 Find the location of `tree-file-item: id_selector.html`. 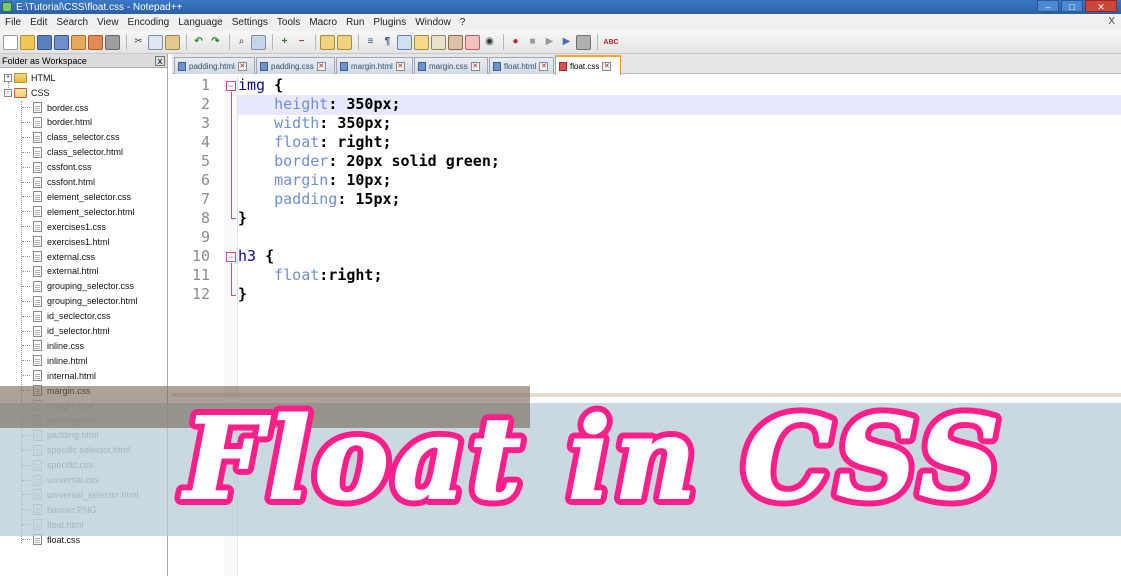

tree-file-item: id_selector.html is located at coordinates (71, 331).